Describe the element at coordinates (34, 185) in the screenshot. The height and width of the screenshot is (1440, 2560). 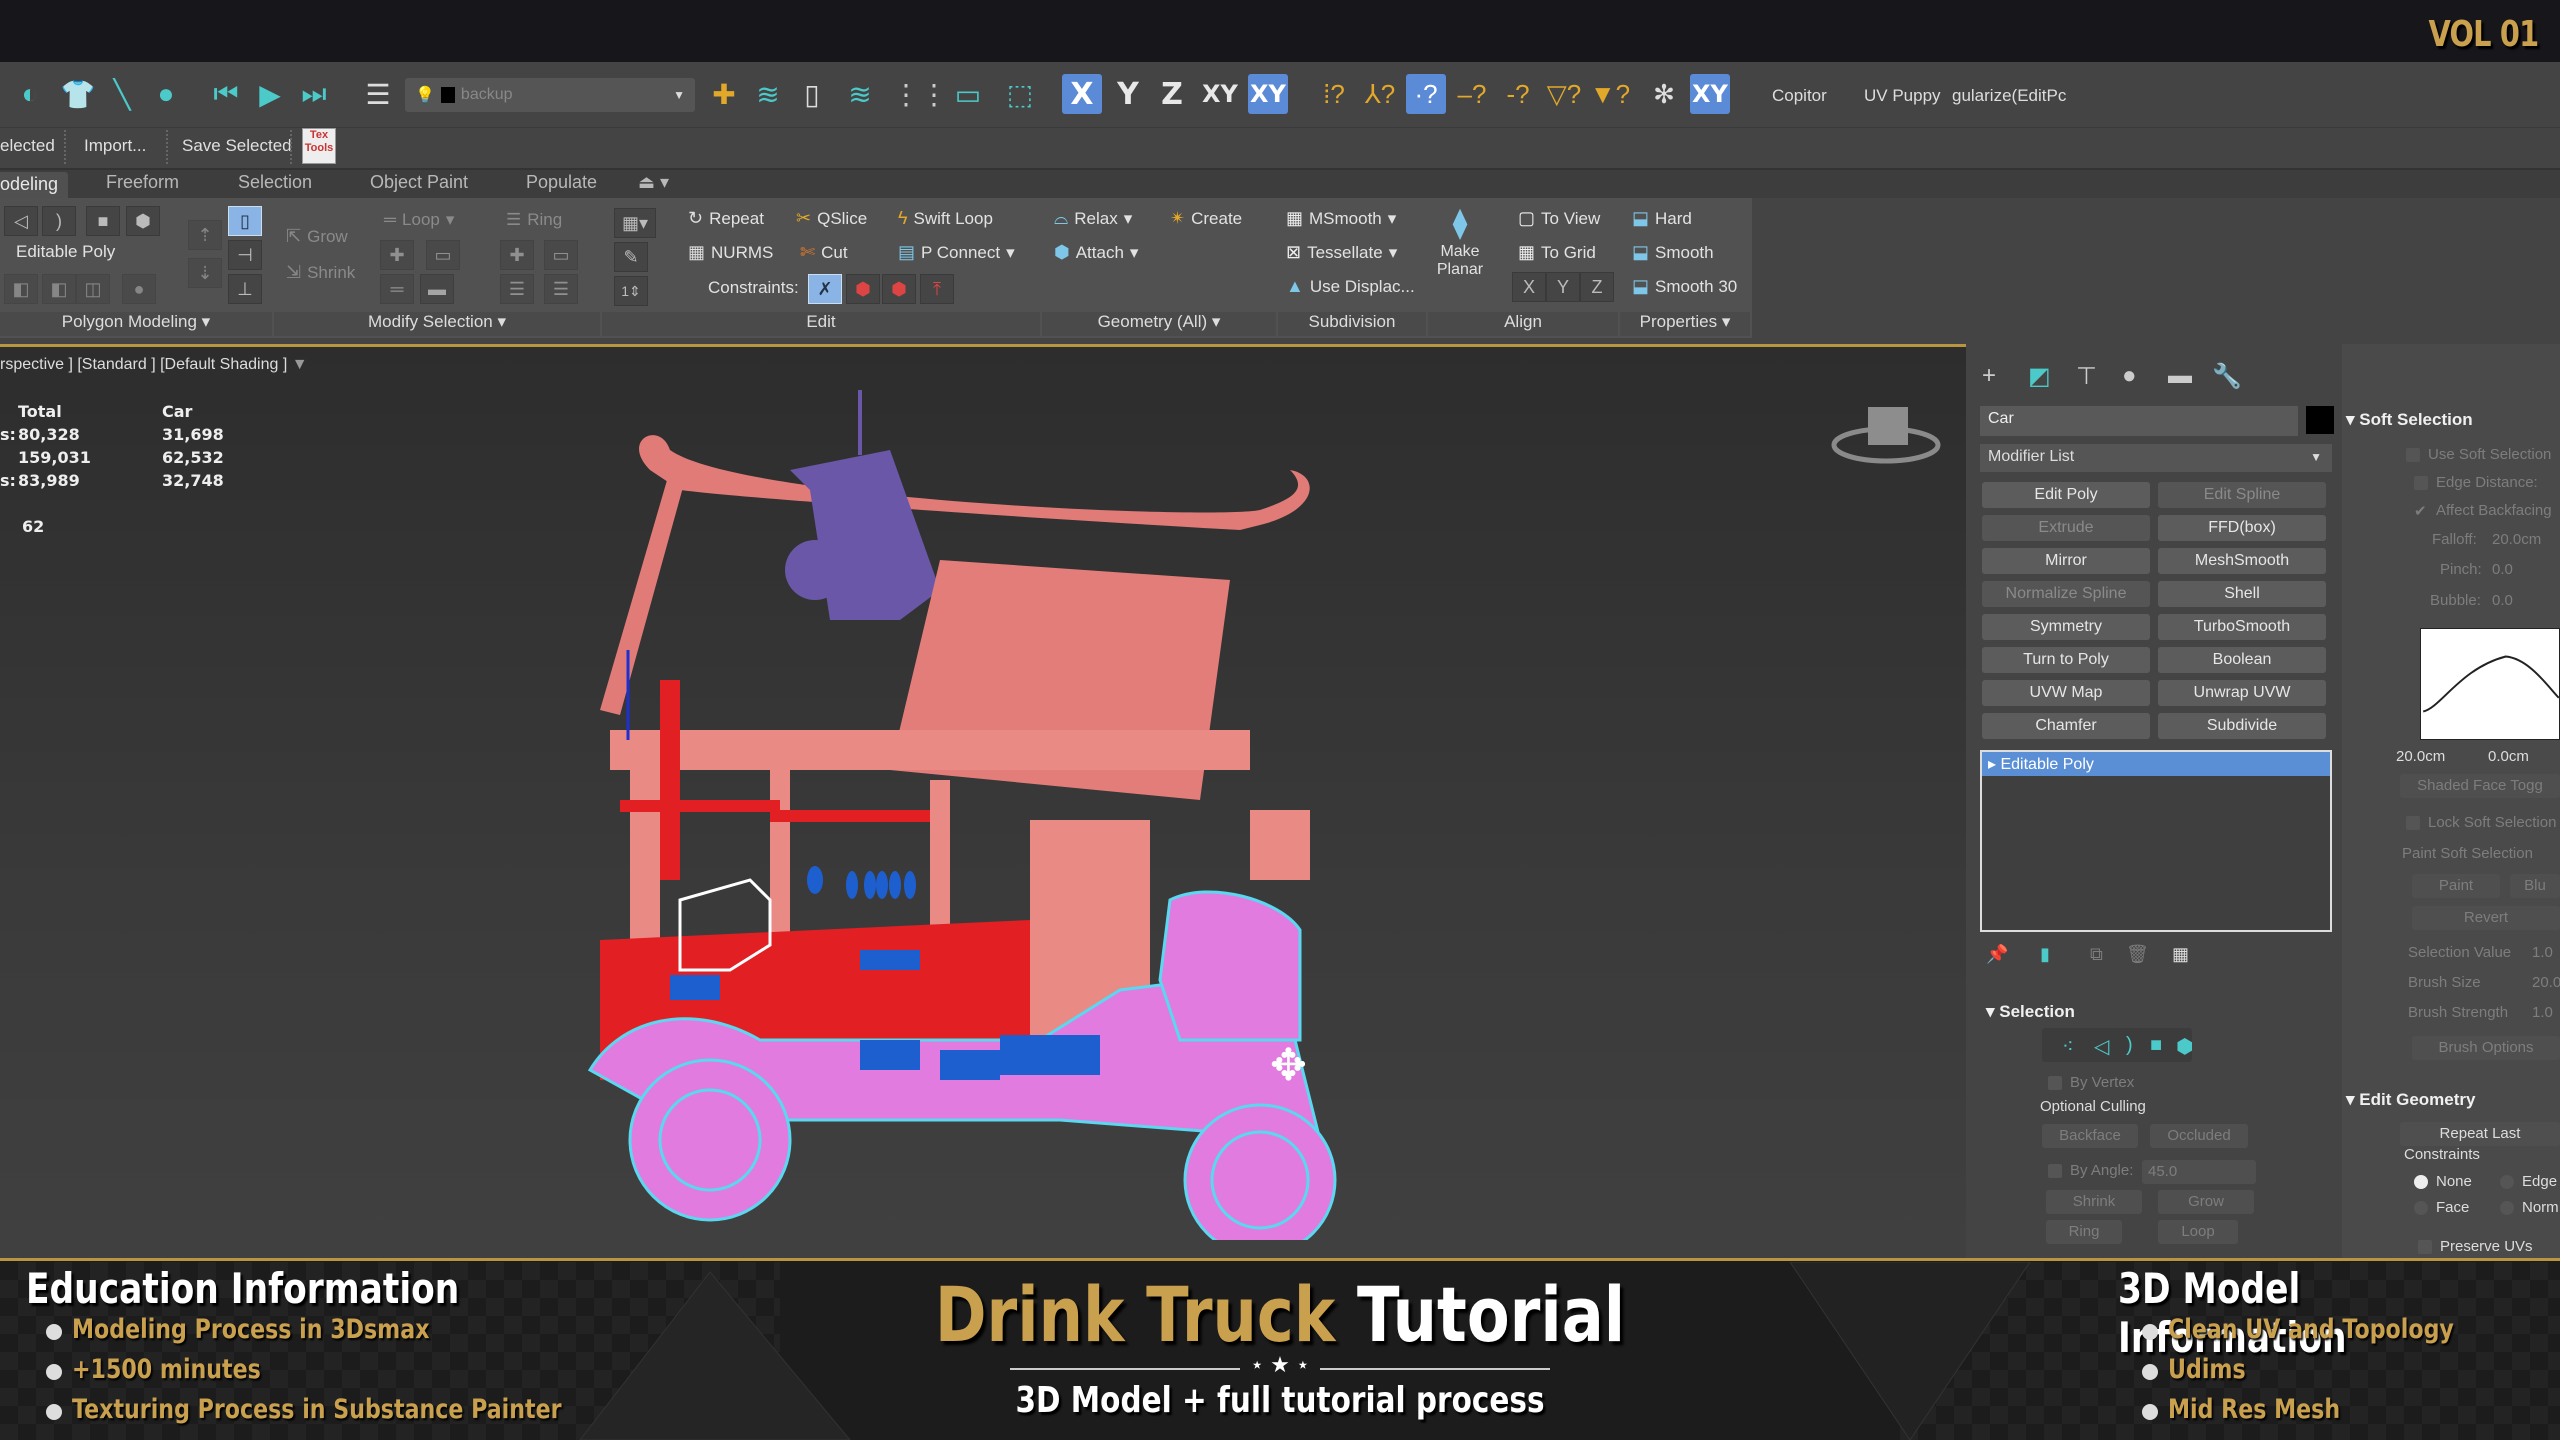
I see `tab-modeling: odeling` at that location.